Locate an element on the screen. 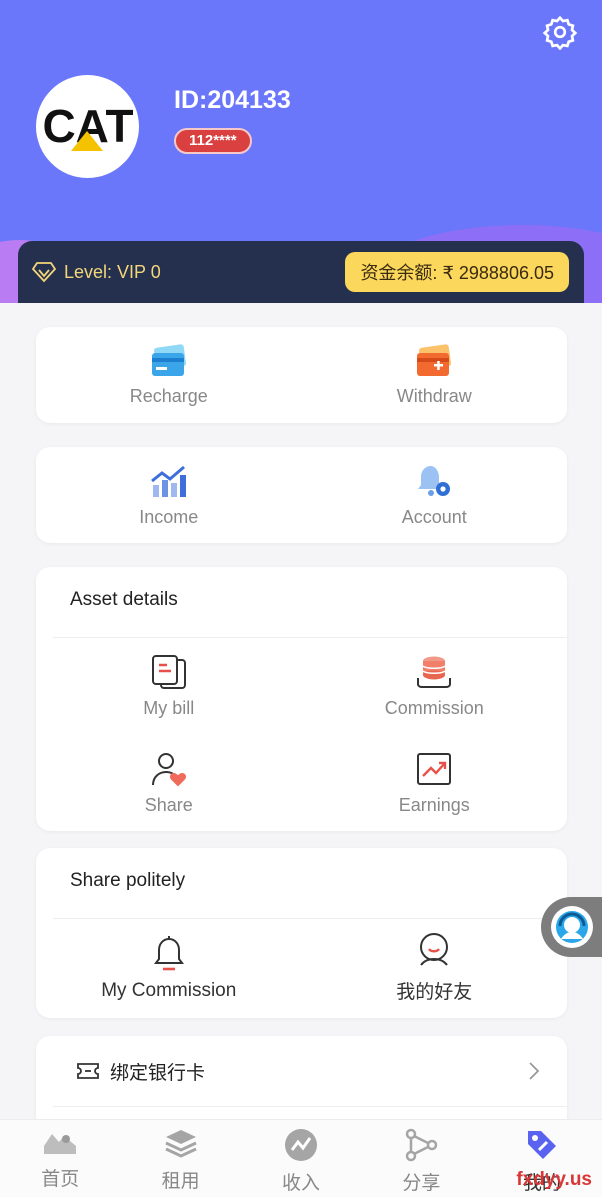 The width and height of the screenshot is (602, 1197). my-friends-button: 我的好友 is located at coordinates (435, 967).